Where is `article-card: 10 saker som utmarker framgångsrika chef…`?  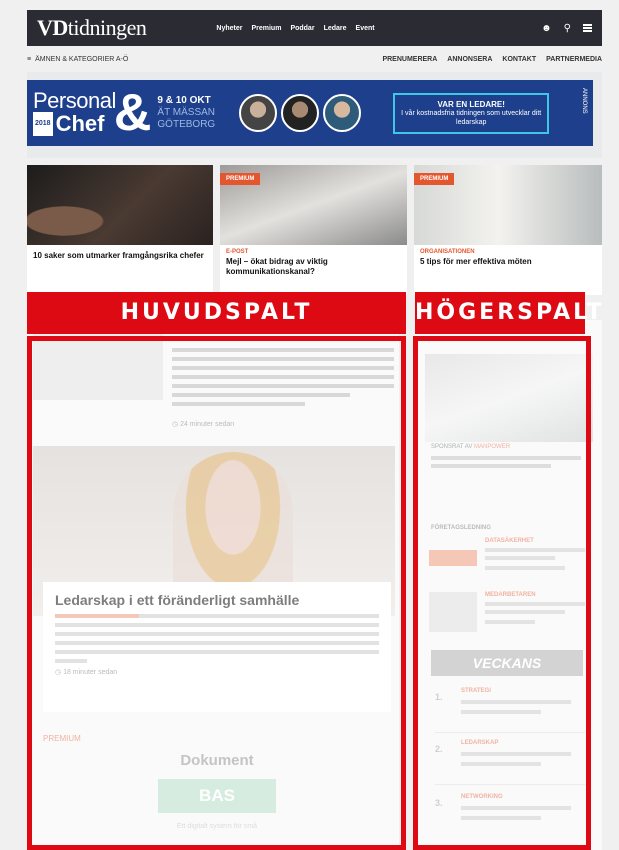 article-card: 10 saker som utmarker framgångsrika chef… is located at coordinates (120, 230).